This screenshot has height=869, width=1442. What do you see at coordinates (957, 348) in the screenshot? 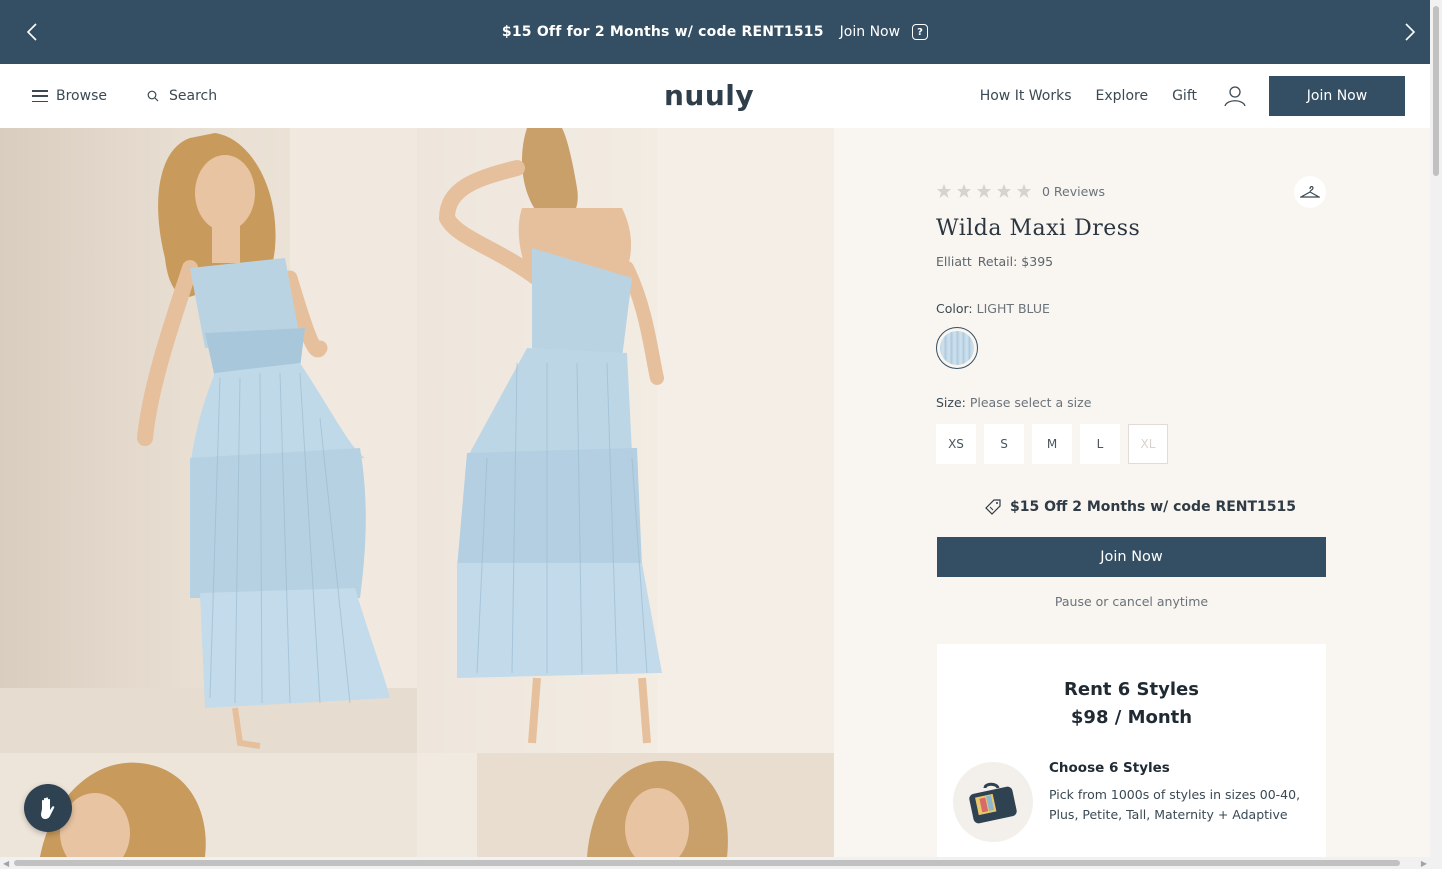
I see `color-swatch-light-blue` at bounding box center [957, 348].